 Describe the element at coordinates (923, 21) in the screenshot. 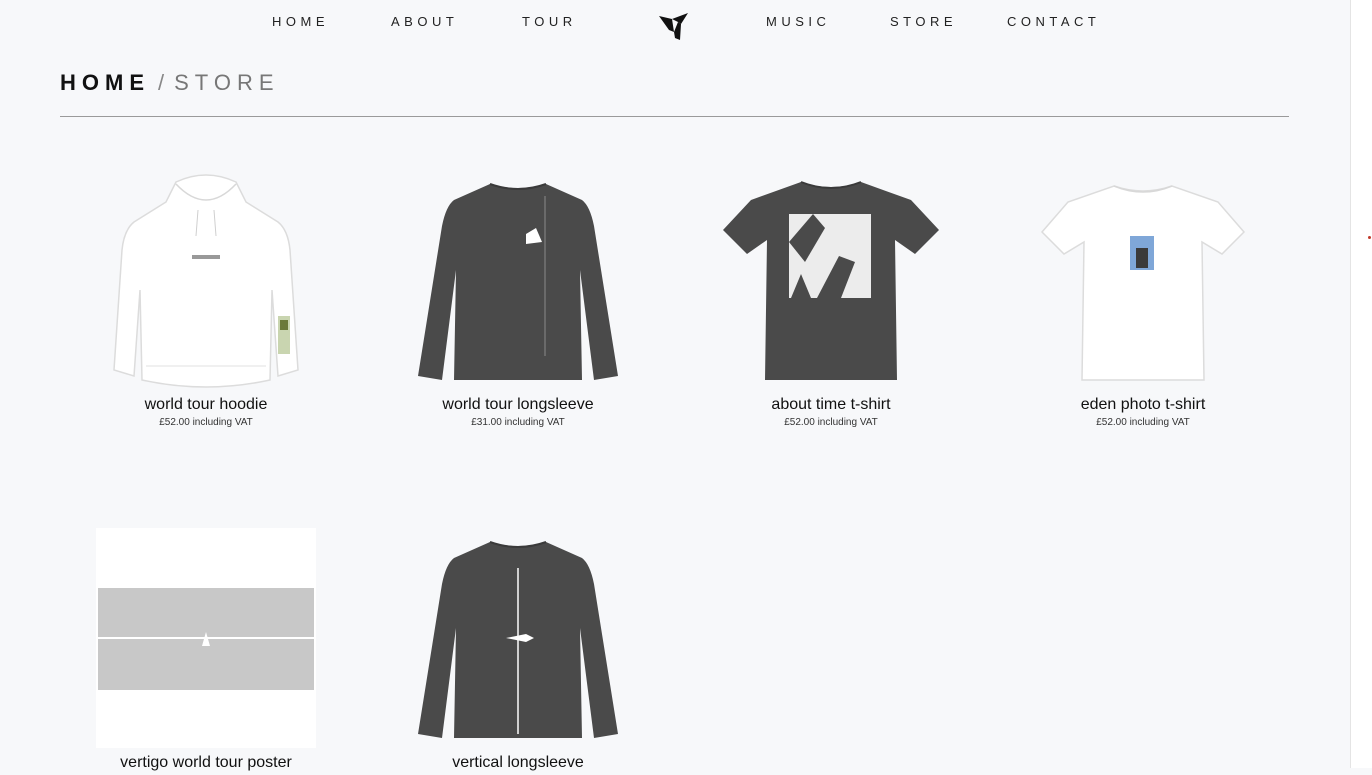

I see `nav-store: STORE` at that location.